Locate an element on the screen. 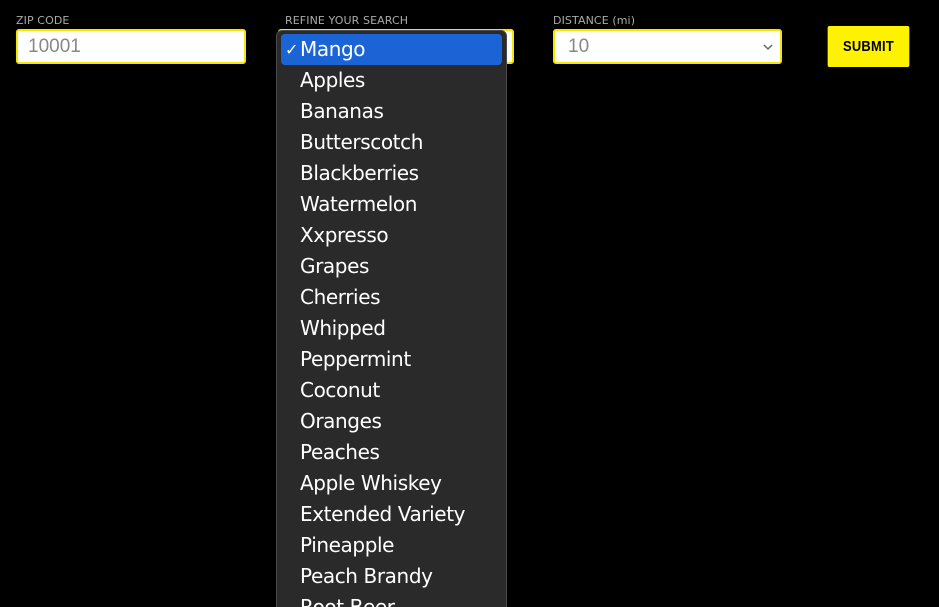  zip-code-label: ZIP CODE is located at coordinates (43, 20).